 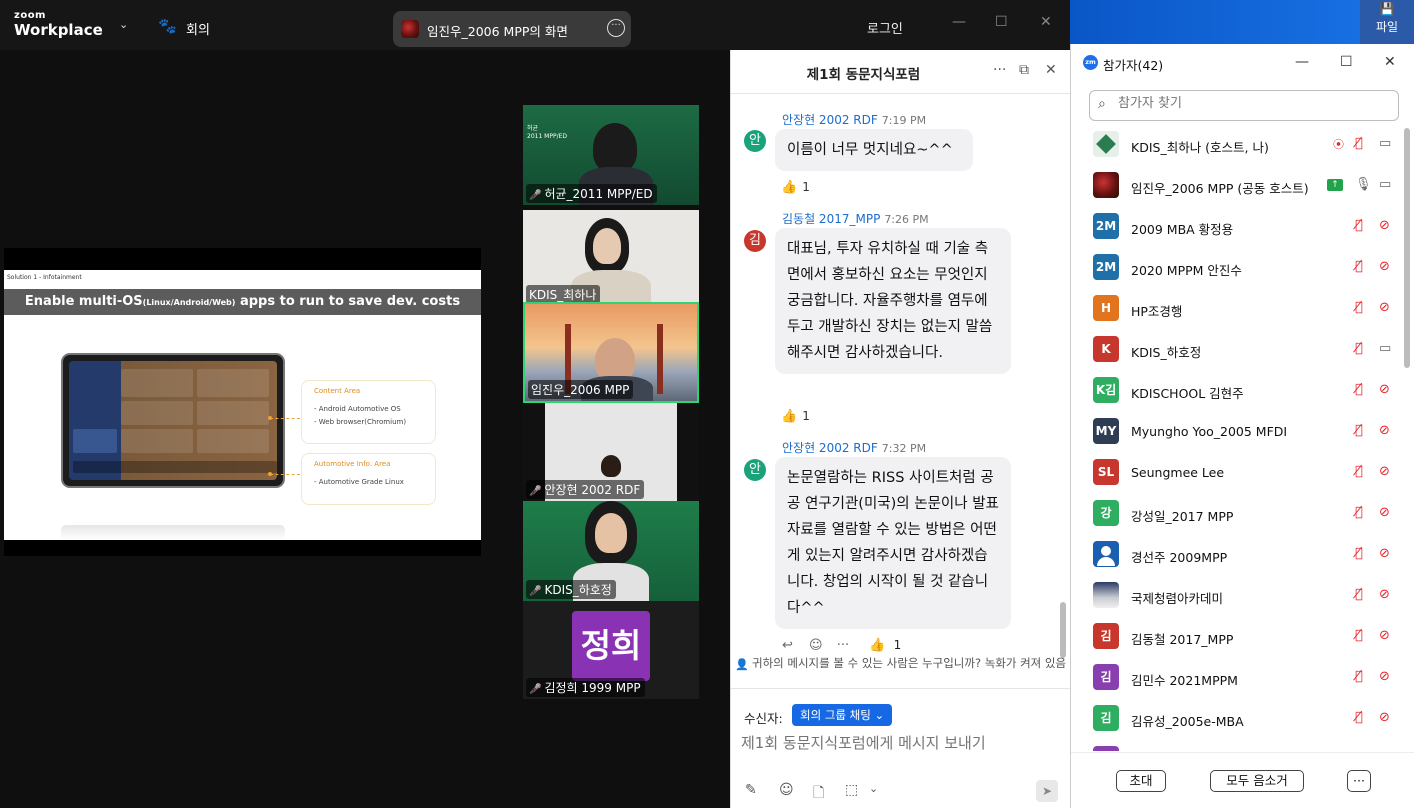 What do you see at coordinates (1236, 227) in the screenshot?
I see `participant-row: 2M 2009 MBA 황정용 🎙̸ ⊘` at bounding box center [1236, 227].